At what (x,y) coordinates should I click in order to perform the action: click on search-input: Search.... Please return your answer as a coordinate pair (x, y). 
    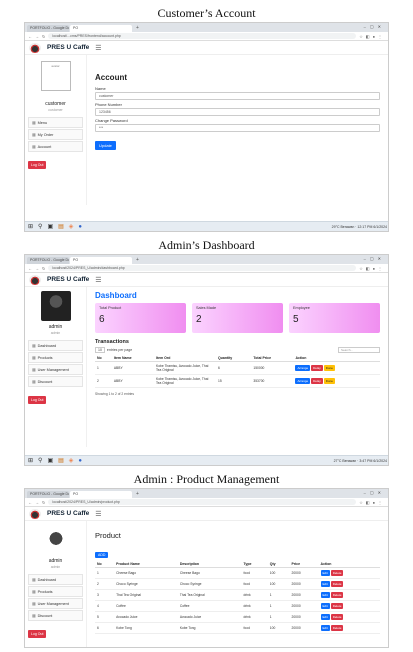
    Looking at the image, I should click on (359, 350).